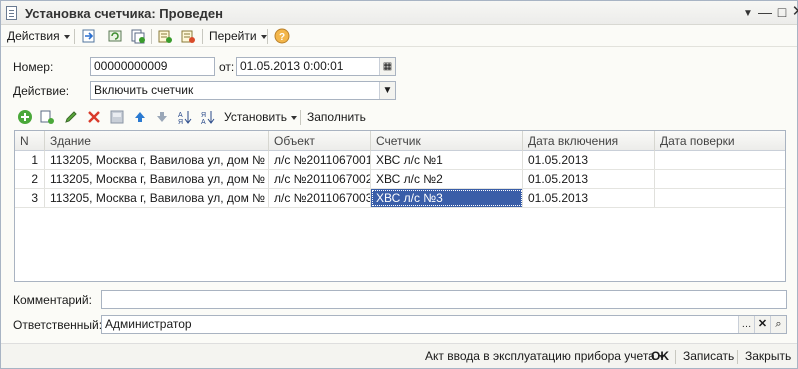 This screenshot has height=369, width=798. What do you see at coordinates (165, 36) in the screenshot?
I see `post-document-icon` at bounding box center [165, 36].